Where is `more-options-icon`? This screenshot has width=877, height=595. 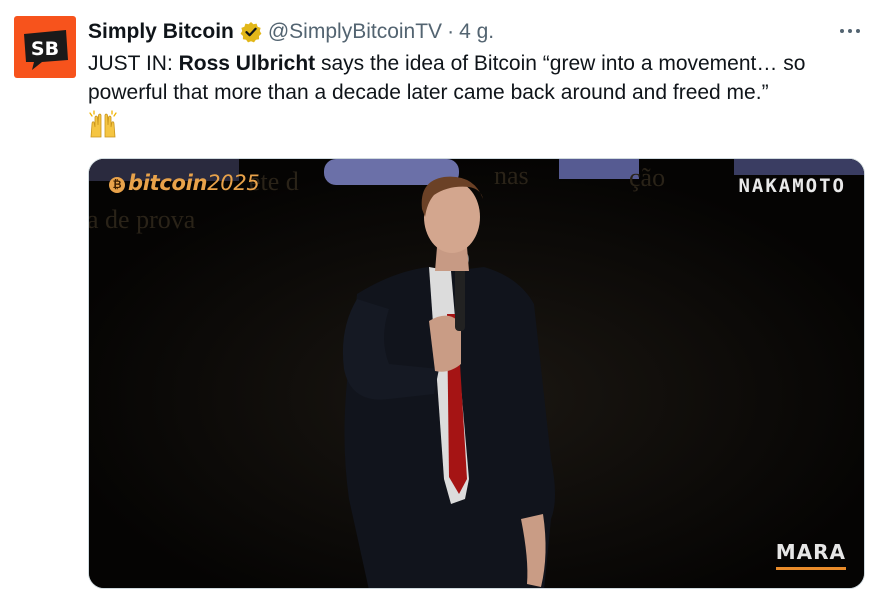
more-options-icon is located at coordinates (850, 31).